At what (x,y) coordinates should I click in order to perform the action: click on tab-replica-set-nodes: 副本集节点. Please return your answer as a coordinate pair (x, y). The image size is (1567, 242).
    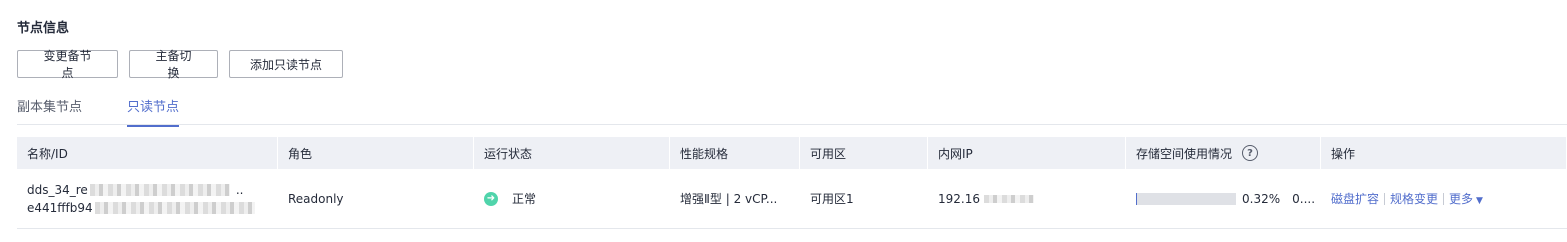
    Looking at the image, I should click on (49, 110).